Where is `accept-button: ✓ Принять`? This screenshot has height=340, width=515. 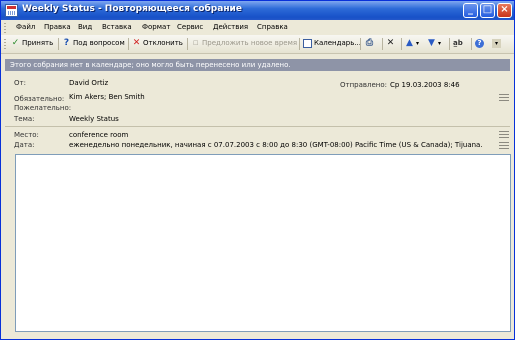
accept-button: ✓ Принять is located at coordinates (32, 43).